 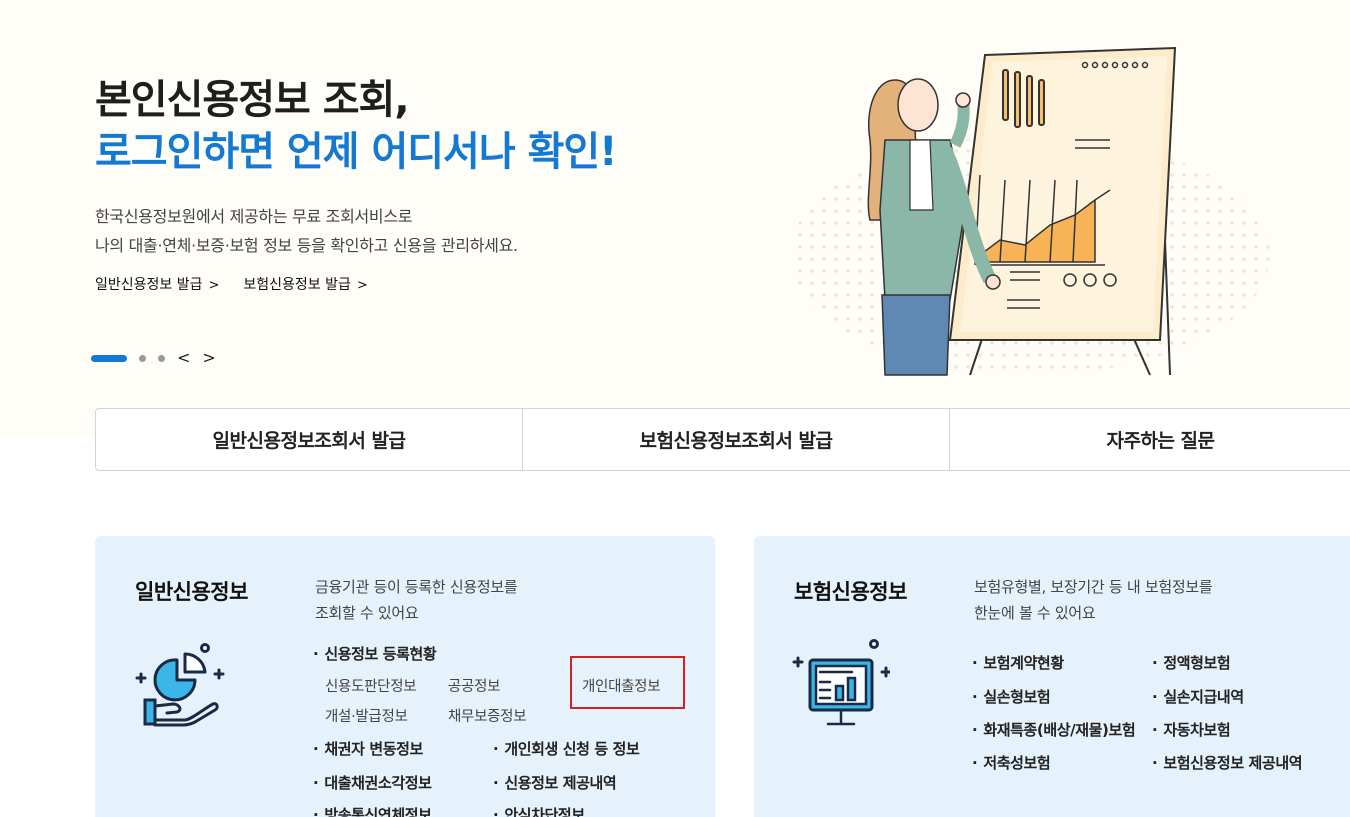 What do you see at coordinates (252, 100) in the screenshot?
I see `hero-title-line1: 본인신용정보 조회,` at bounding box center [252, 100].